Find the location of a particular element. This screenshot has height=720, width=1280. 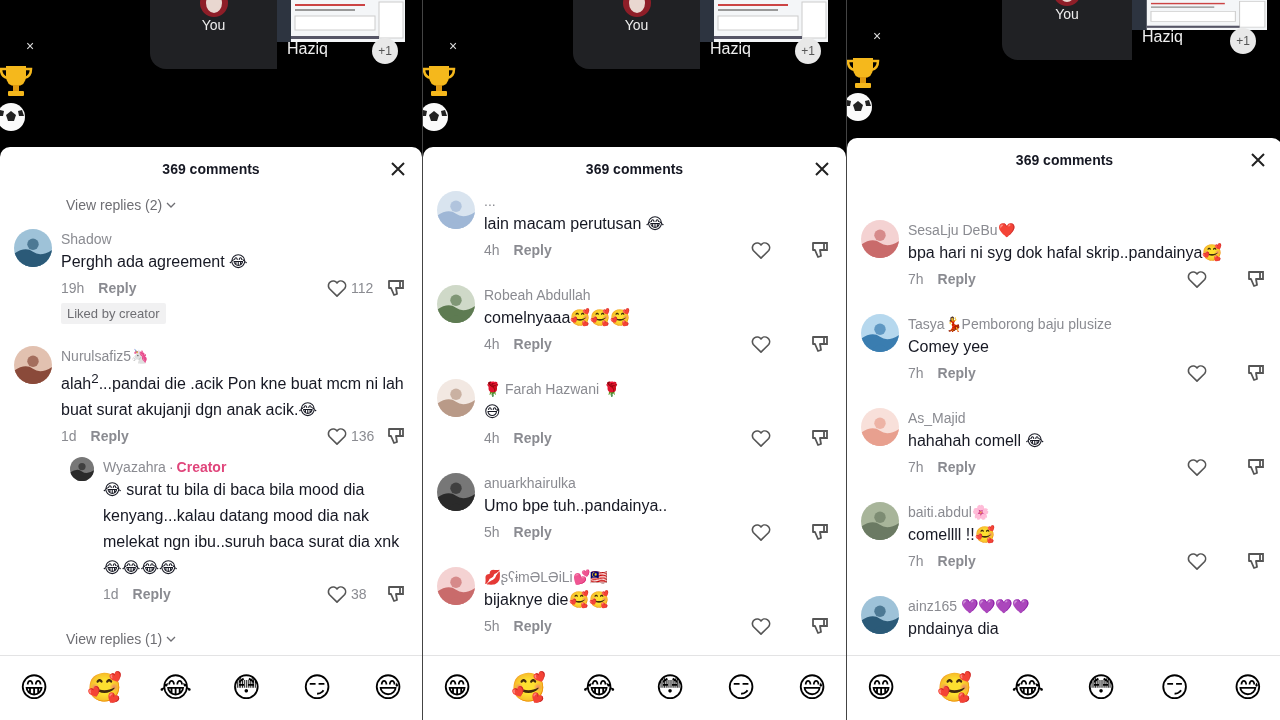

view-replies-button: View replies (1) is located at coordinates (121, 639).